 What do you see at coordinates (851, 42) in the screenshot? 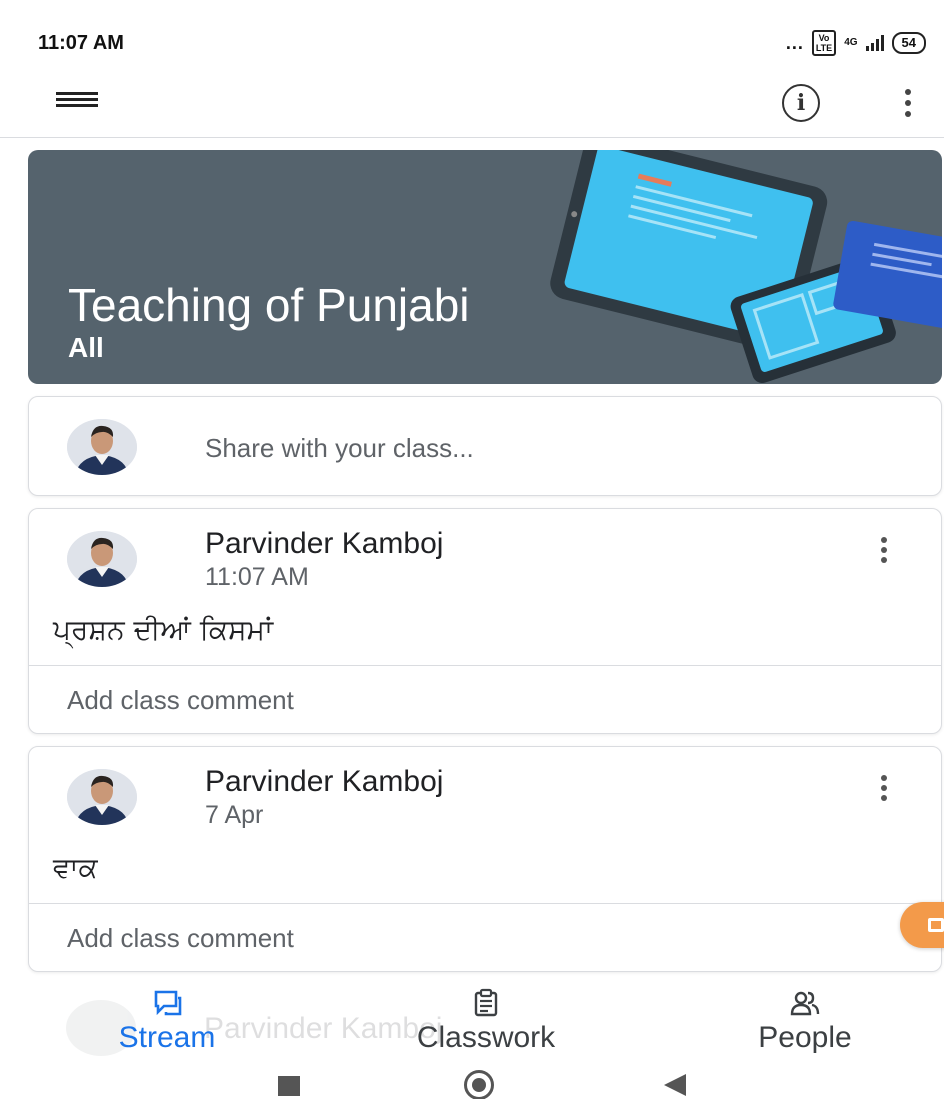
I see `network-type: 4G` at bounding box center [851, 42].